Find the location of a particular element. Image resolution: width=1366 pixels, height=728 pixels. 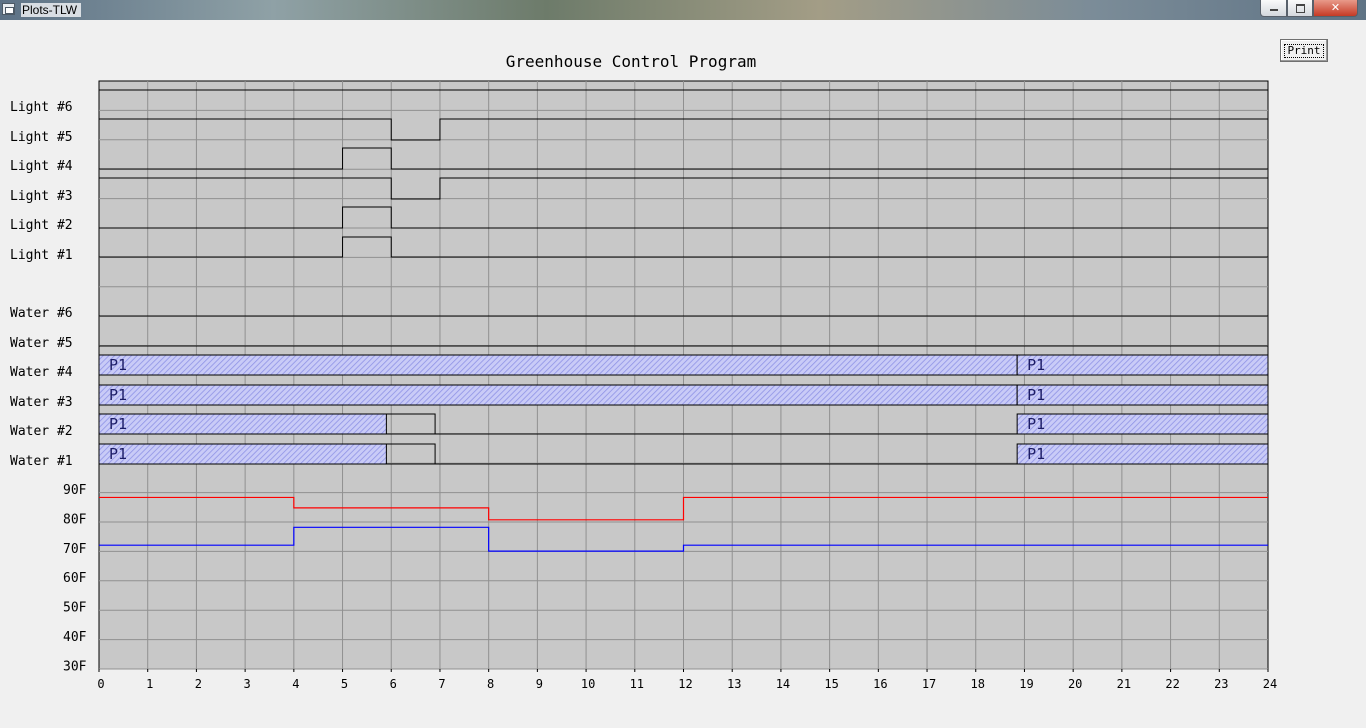

print-button-label: Print is located at coordinates (1304, 50).